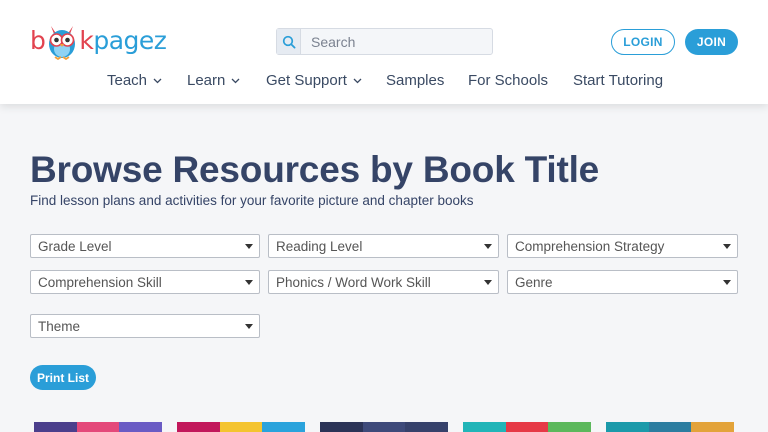 This screenshot has width=768, height=432. I want to click on nav-item-label: For Schools, so click(508, 80).